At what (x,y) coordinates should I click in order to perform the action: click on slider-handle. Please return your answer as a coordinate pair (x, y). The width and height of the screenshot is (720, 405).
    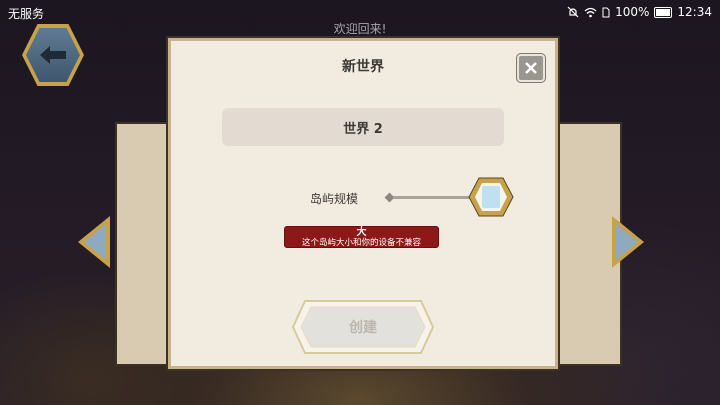
    Looking at the image, I should click on (491, 197).